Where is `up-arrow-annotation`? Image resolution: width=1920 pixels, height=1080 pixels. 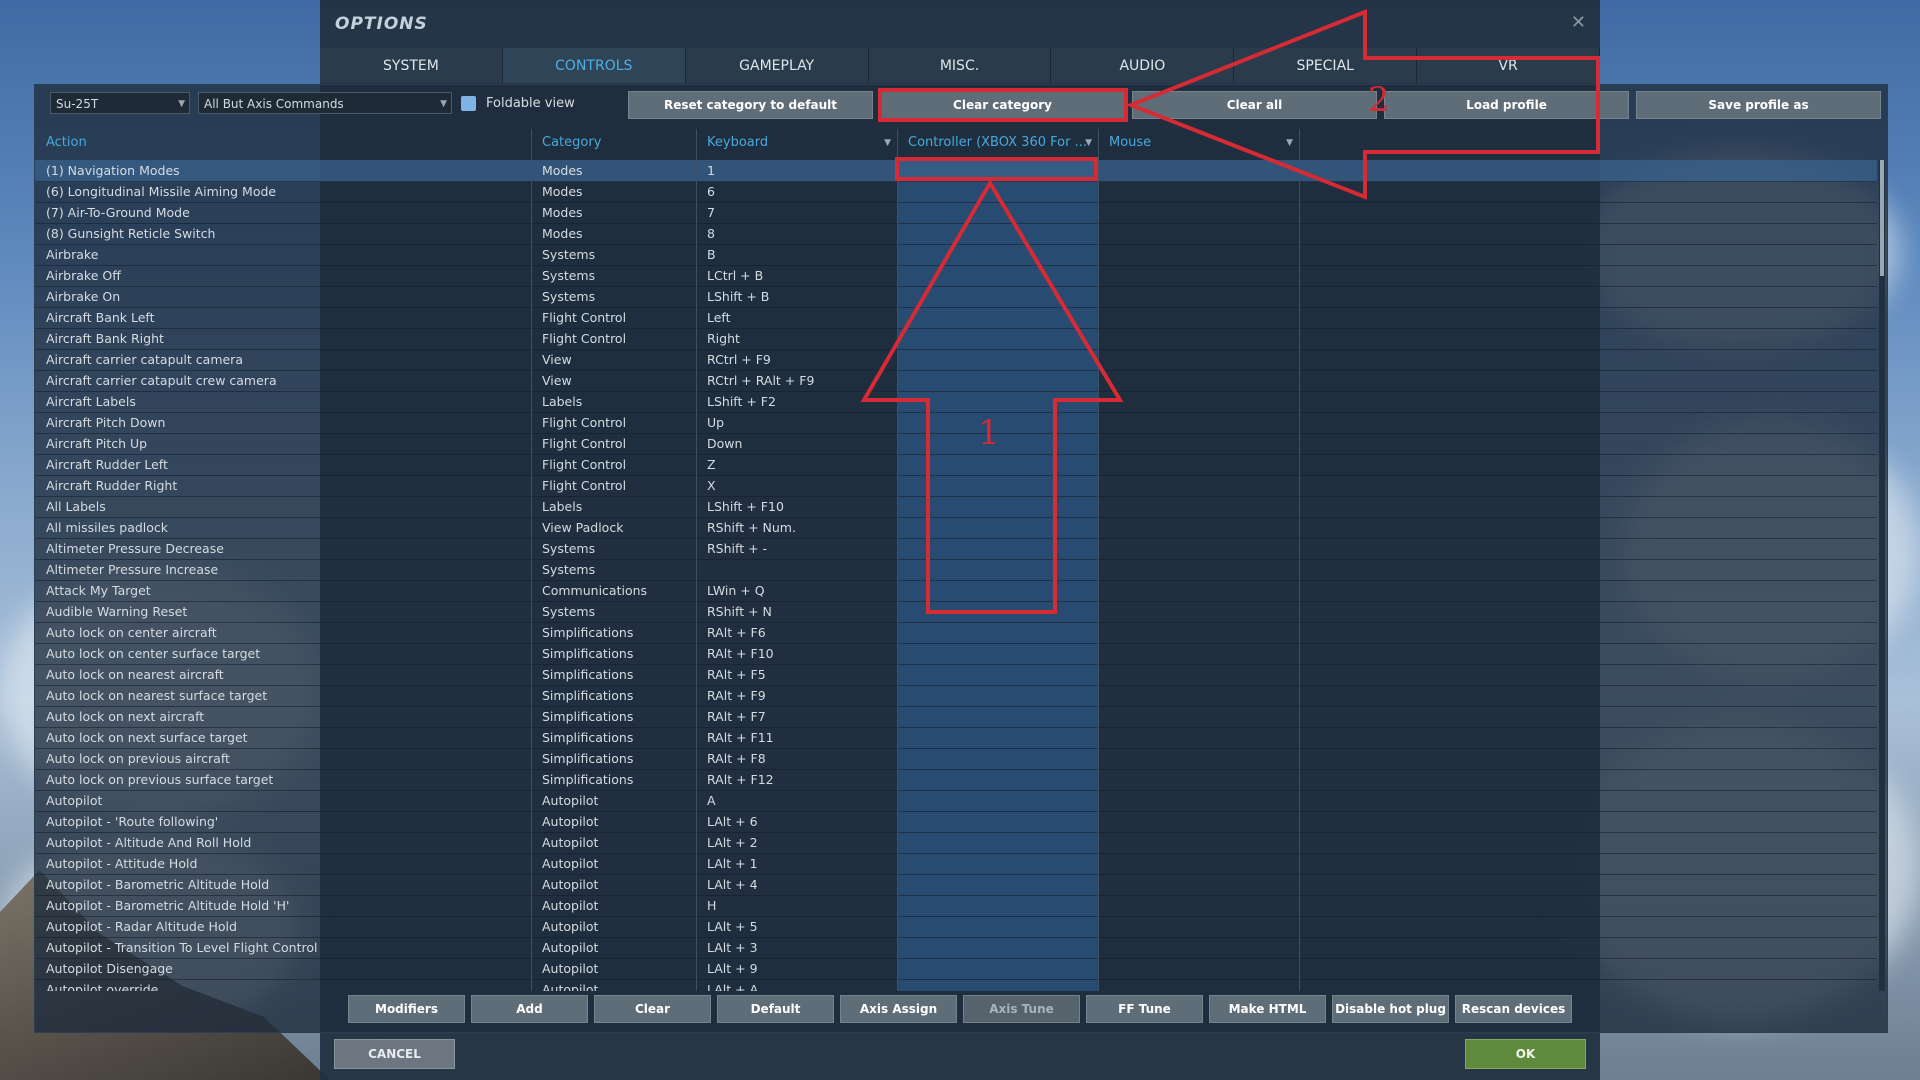
up-arrow-annotation is located at coordinates (992, 396).